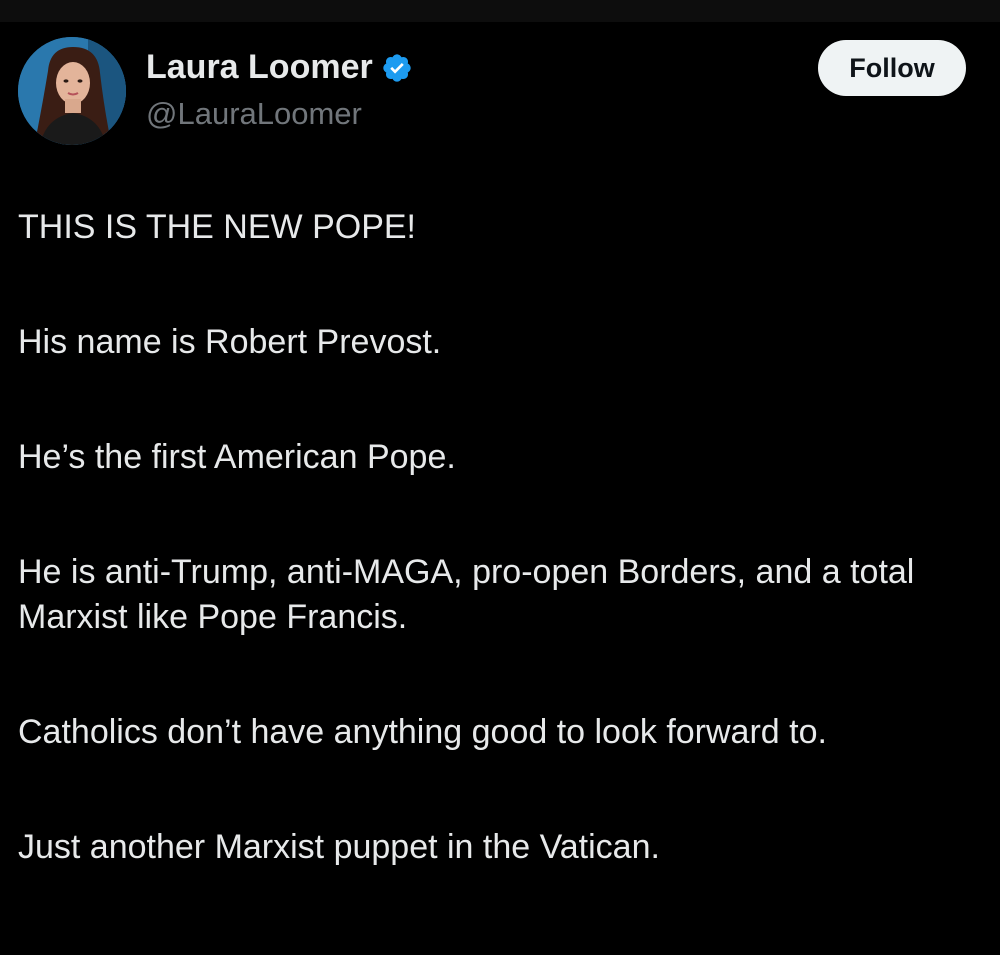 Image resolution: width=1000 pixels, height=955 pixels. I want to click on author-name: Laura Loomer, so click(279, 67).